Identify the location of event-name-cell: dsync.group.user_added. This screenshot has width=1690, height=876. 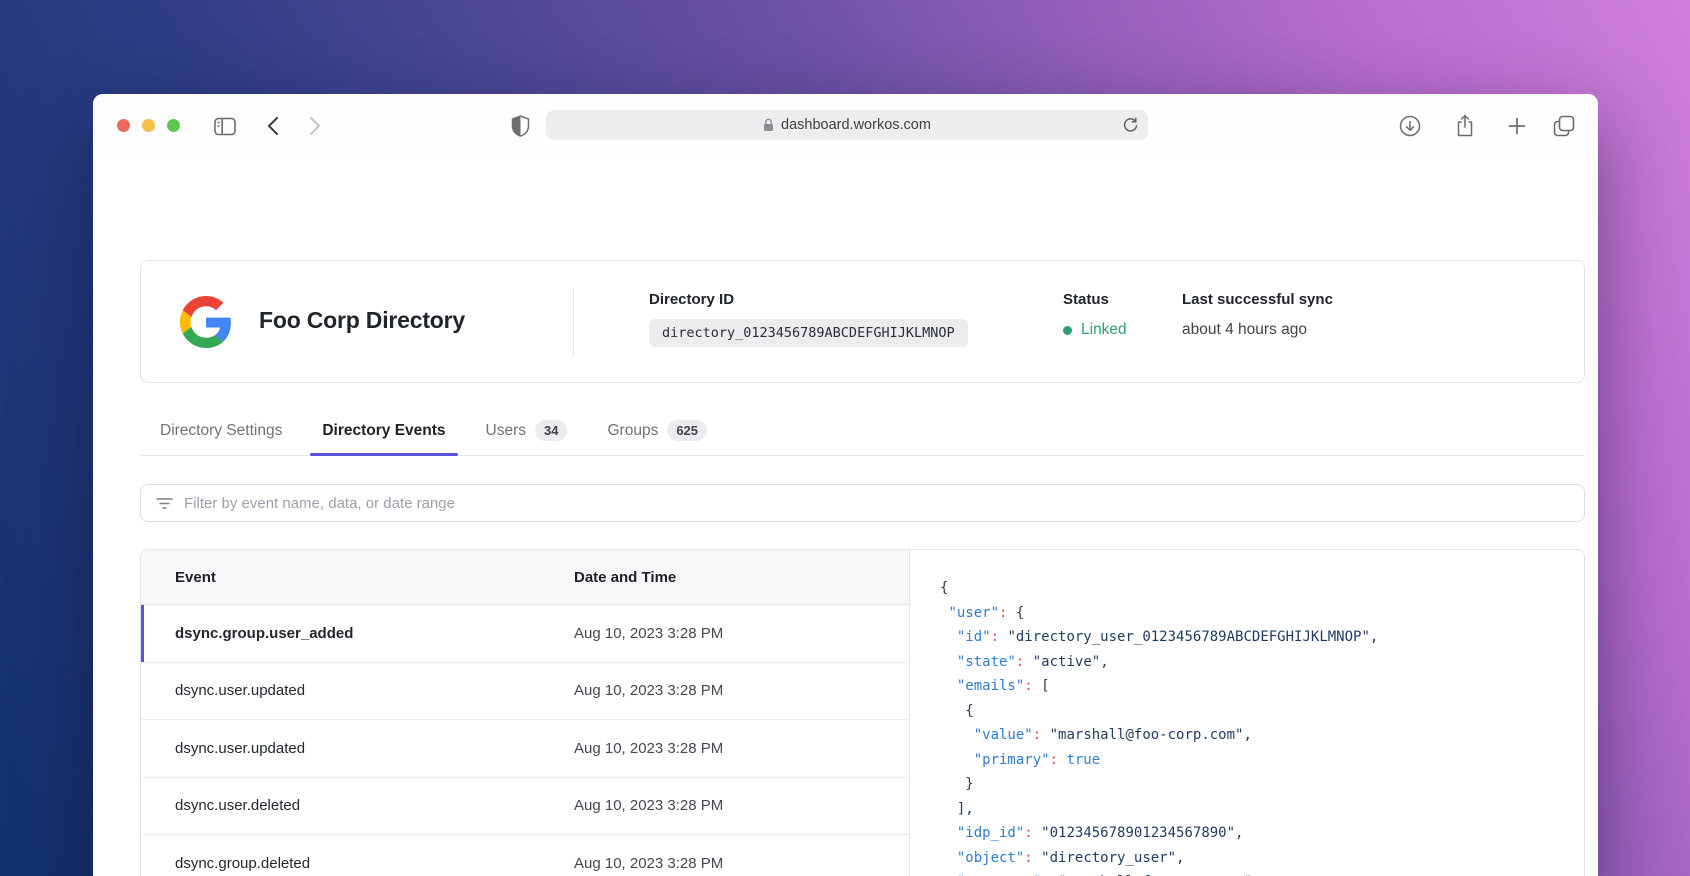
(264, 633).